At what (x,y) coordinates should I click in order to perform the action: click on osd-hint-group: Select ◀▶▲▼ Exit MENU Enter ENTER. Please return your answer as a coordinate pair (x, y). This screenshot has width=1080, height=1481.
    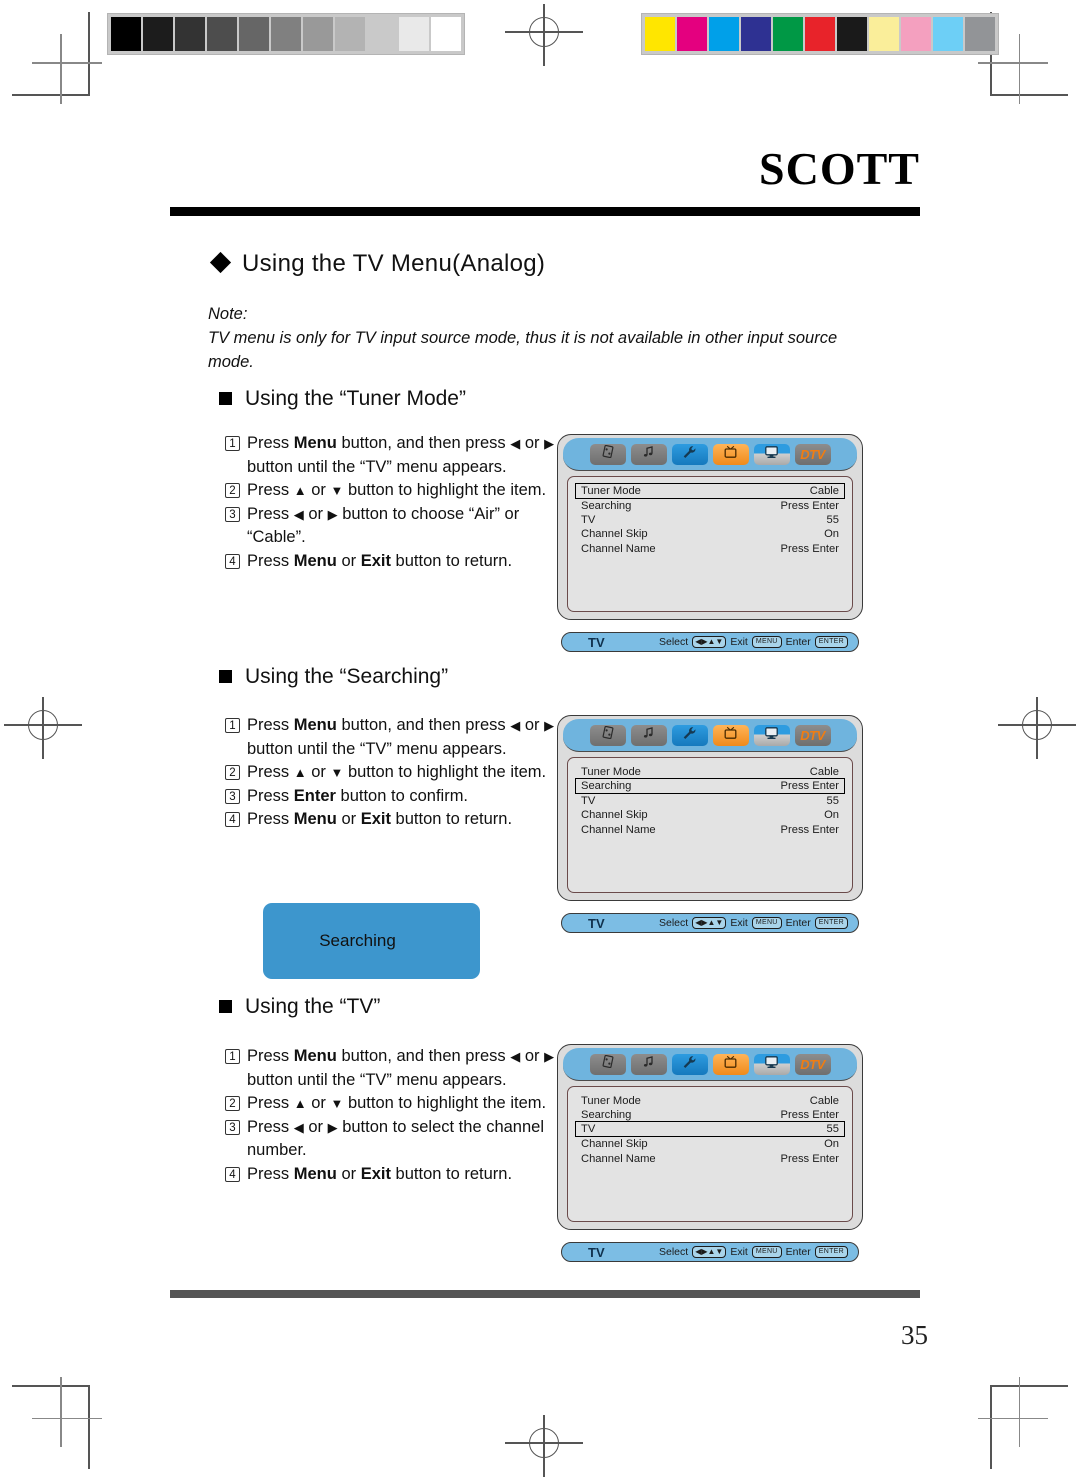
    Looking at the image, I should click on (753, 923).